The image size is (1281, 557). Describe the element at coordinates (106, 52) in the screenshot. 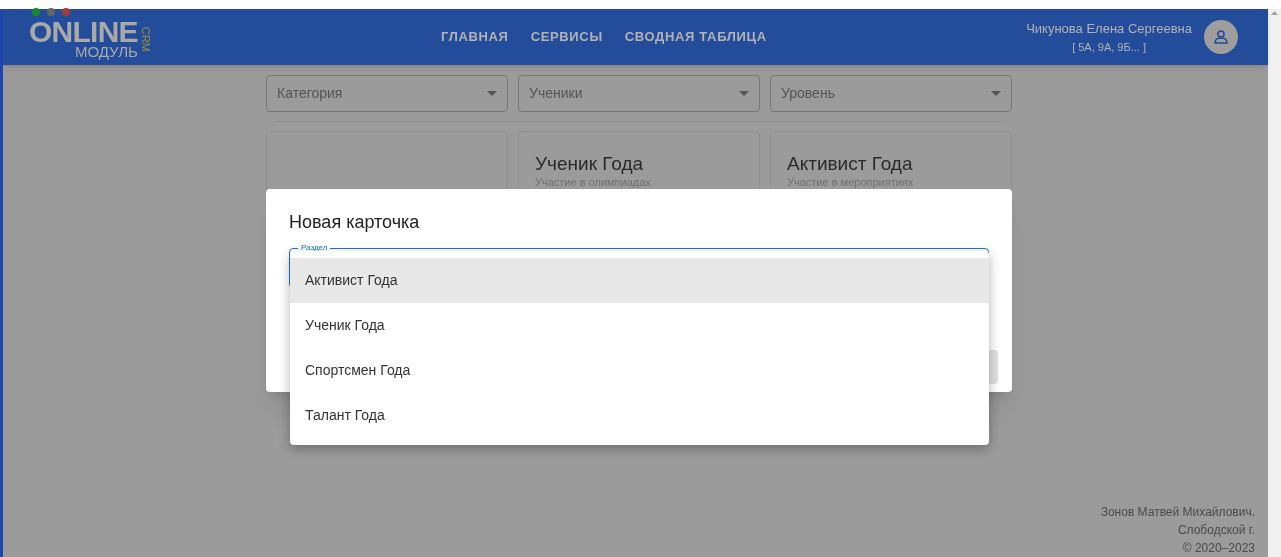

I see `logo-subtitle: МОДУЛЬ` at that location.